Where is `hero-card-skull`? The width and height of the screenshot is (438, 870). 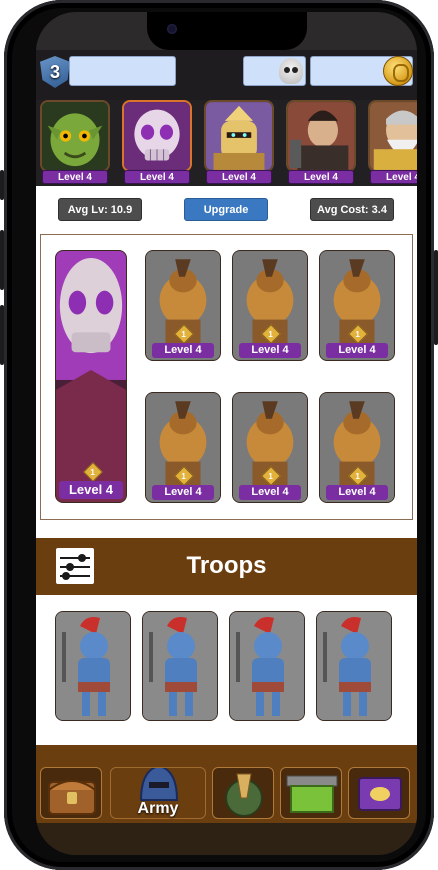
hero-card-skull is located at coordinates (157, 136).